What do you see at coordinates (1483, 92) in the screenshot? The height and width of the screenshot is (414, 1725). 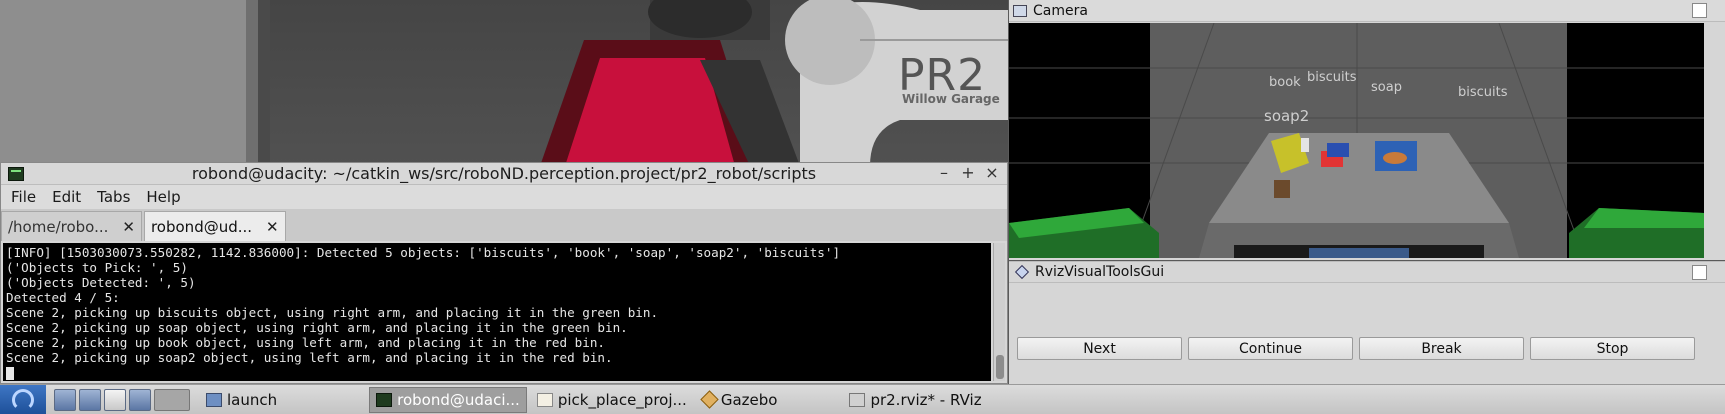 I see `object-label-biscuits-2: biscuits` at bounding box center [1483, 92].